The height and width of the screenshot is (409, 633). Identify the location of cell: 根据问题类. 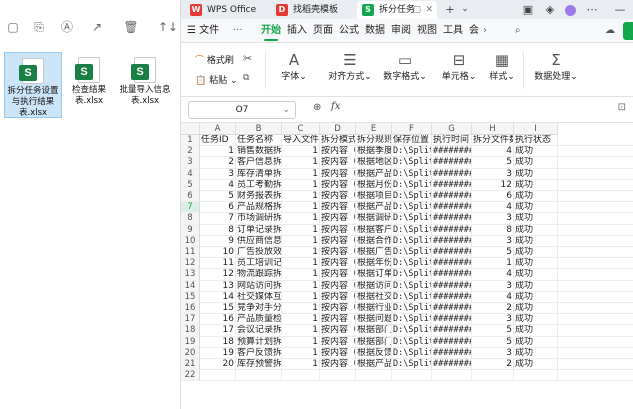
(374, 320).